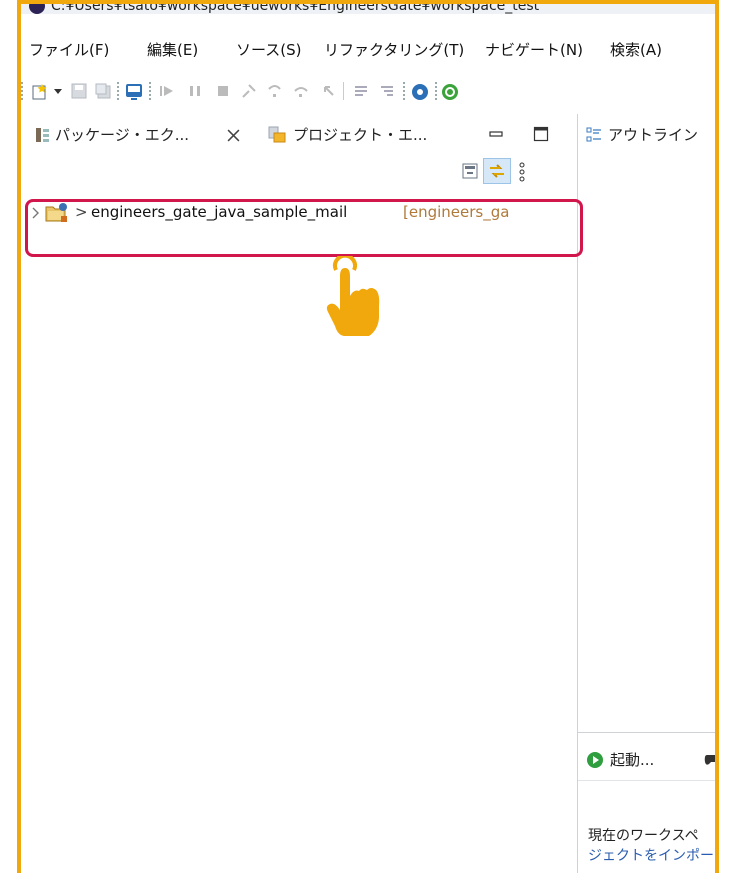  What do you see at coordinates (134, 92) in the screenshot?
I see `terminal-icon` at bounding box center [134, 92].